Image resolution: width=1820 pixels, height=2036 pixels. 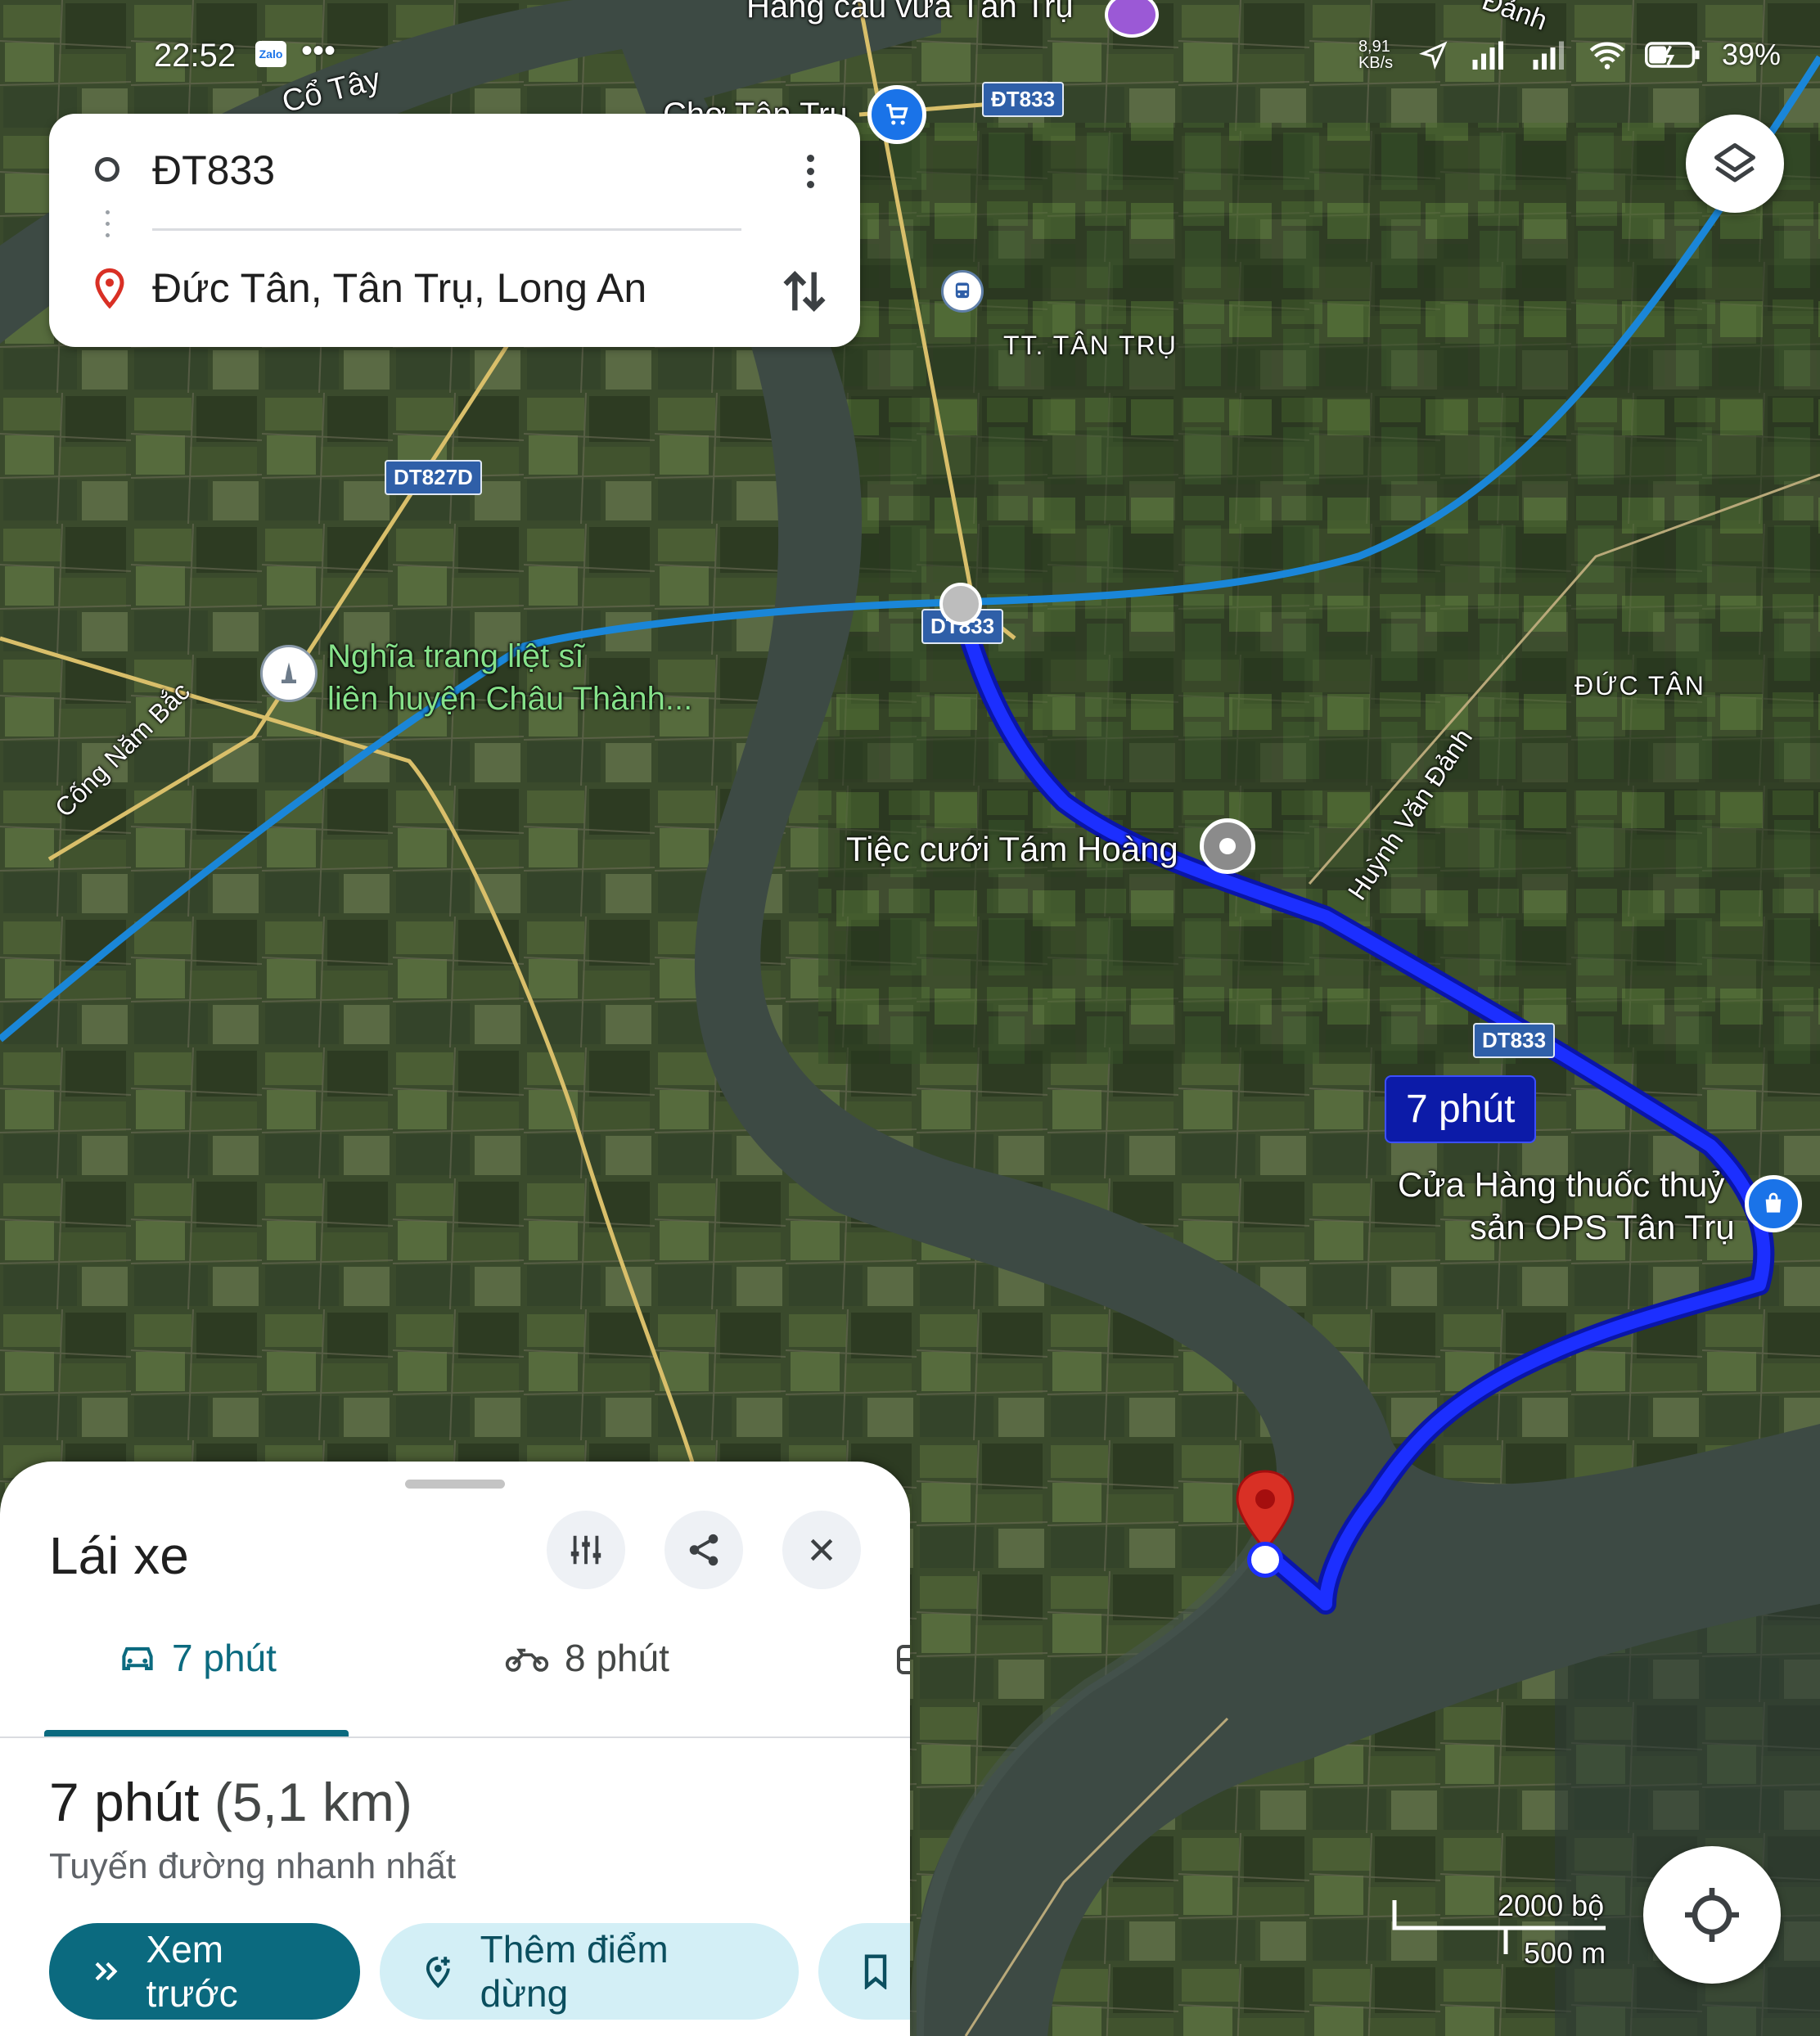 What do you see at coordinates (527, 1660) in the screenshot?
I see `motorbike-icon` at bounding box center [527, 1660].